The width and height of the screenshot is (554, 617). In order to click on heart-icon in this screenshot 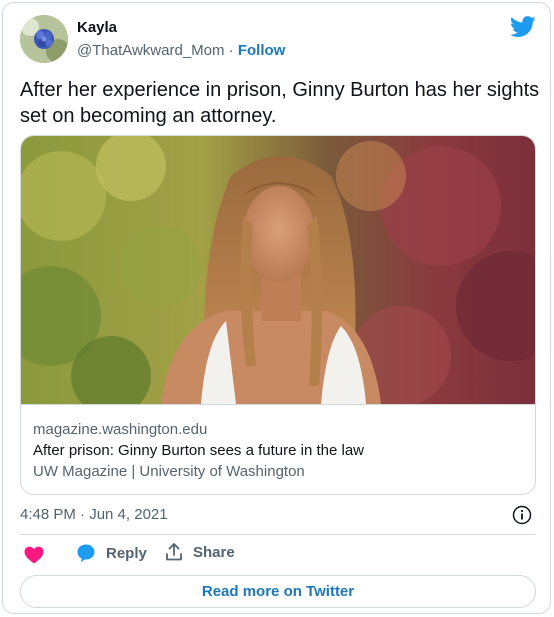, I will do `click(34, 555)`.